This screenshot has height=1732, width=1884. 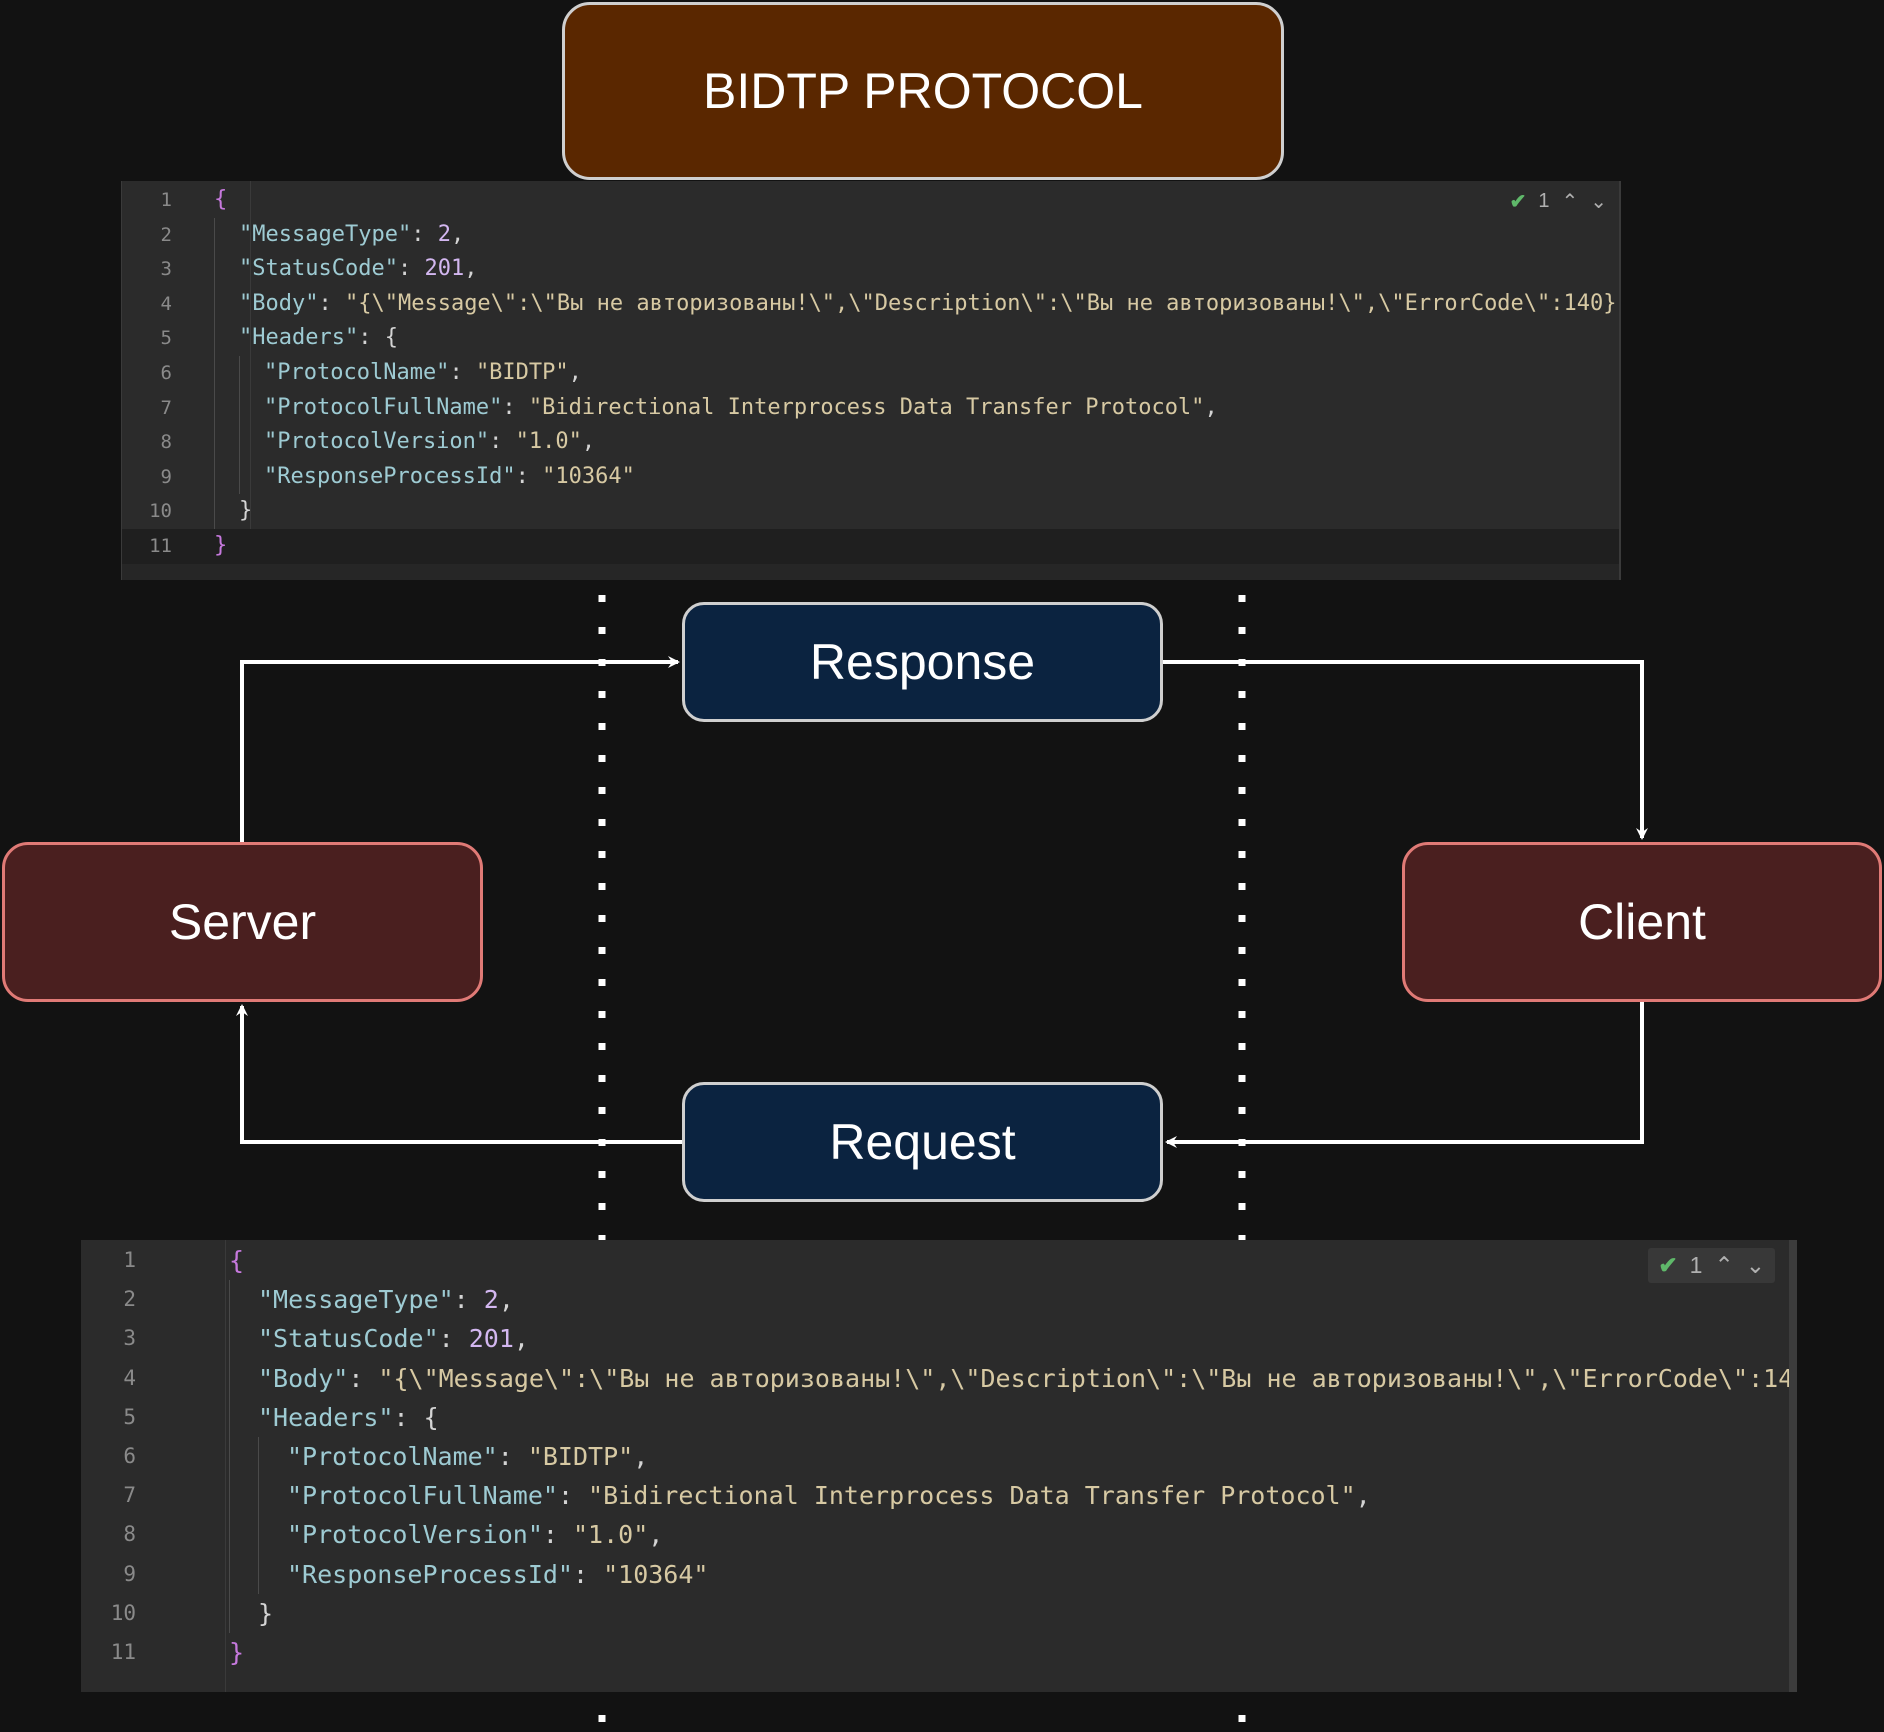 What do you see at coordinates (870, 373) in the screenshot?
I see `code-line: 6 "ProtocolName": "BIDTP",` at bounding box center [870, 373].